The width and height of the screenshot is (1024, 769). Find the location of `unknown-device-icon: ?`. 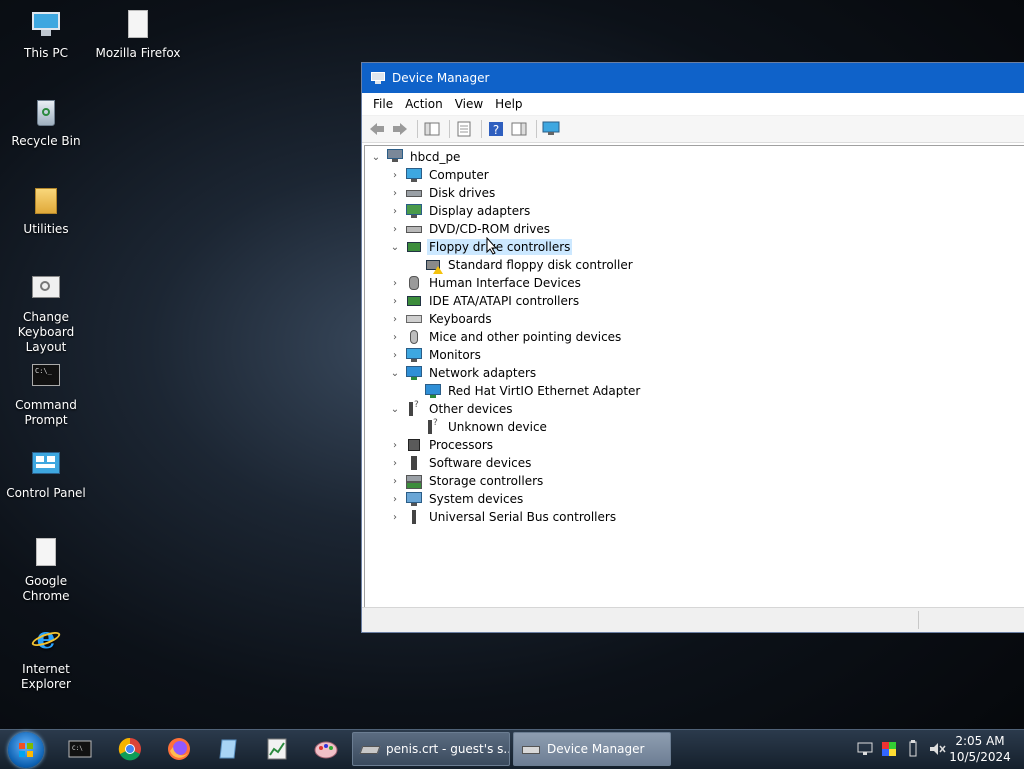

unknown-device-icon: ? is located at coordinates (414, 408).